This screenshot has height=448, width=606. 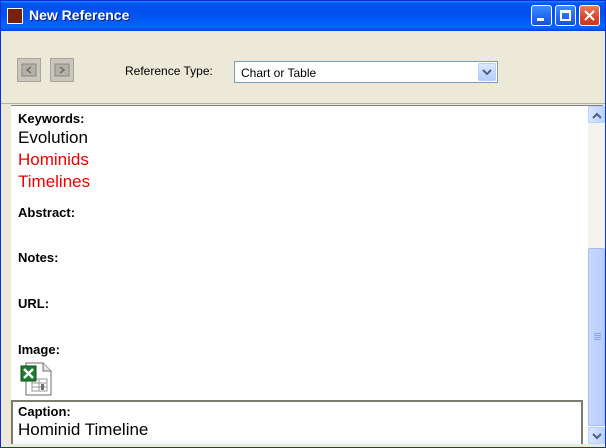 I want to click on keyword-item: Timelines, so click(x=54, y=182).